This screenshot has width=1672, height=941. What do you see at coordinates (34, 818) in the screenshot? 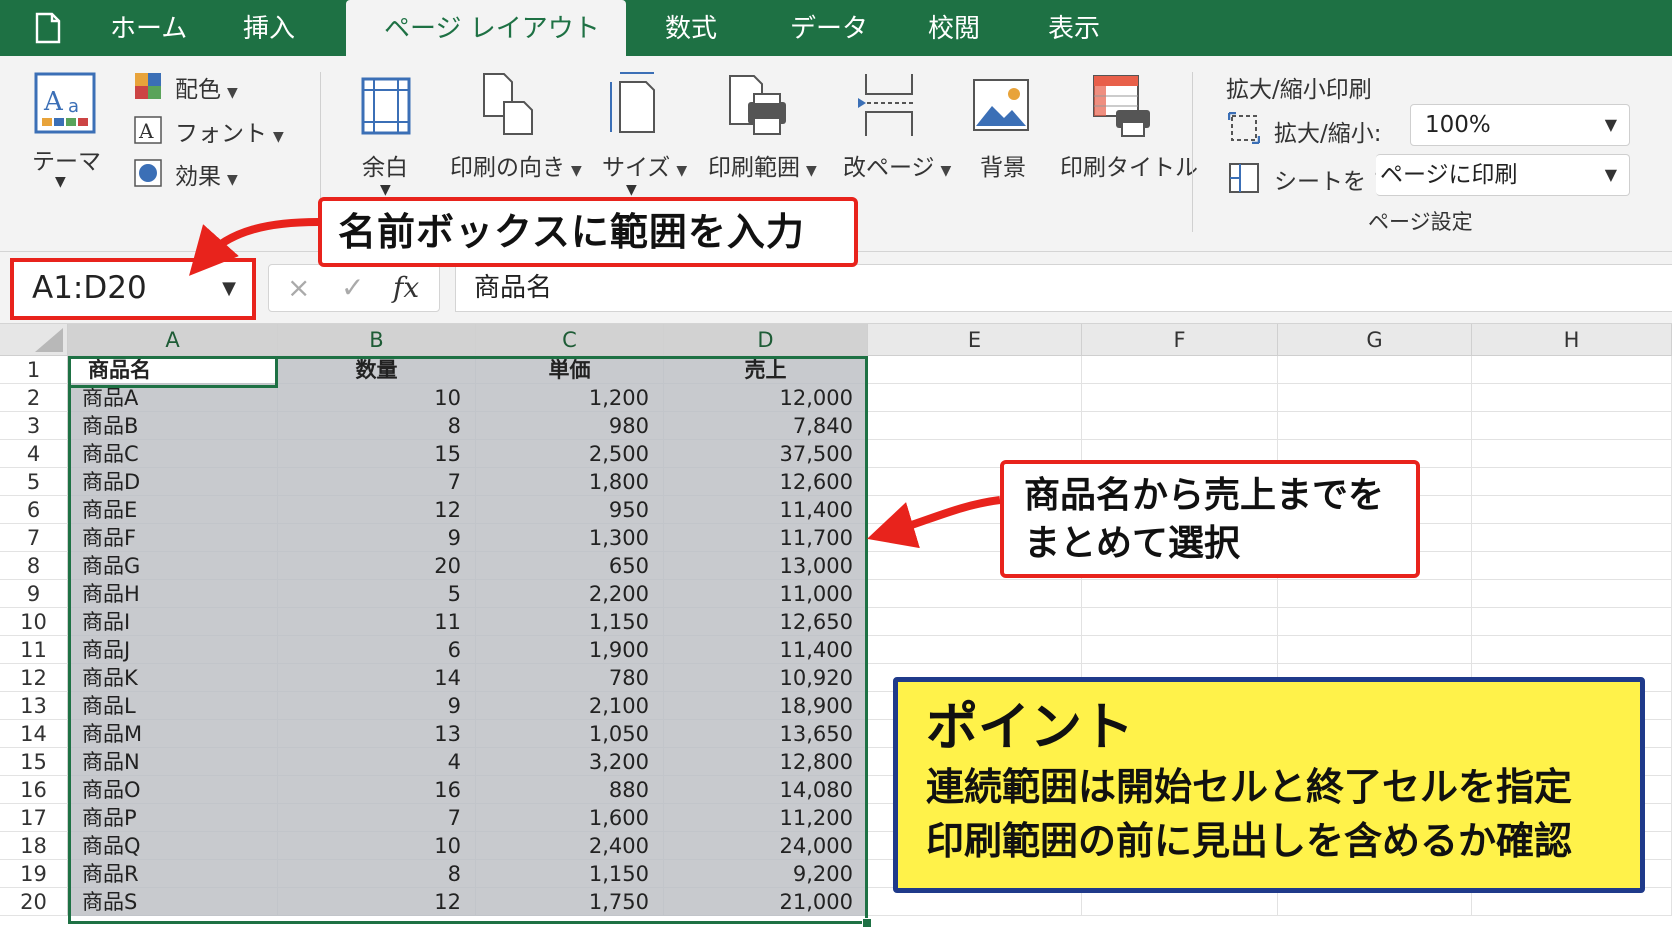
I see `row-header-17: 17` at bounding box center [34, 818].